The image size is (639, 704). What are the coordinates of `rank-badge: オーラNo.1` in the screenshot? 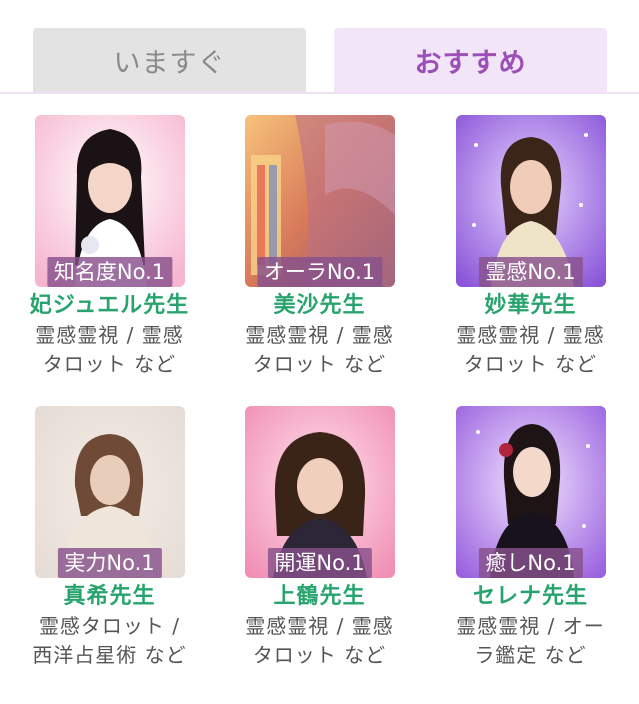 It's located at (319, 272).